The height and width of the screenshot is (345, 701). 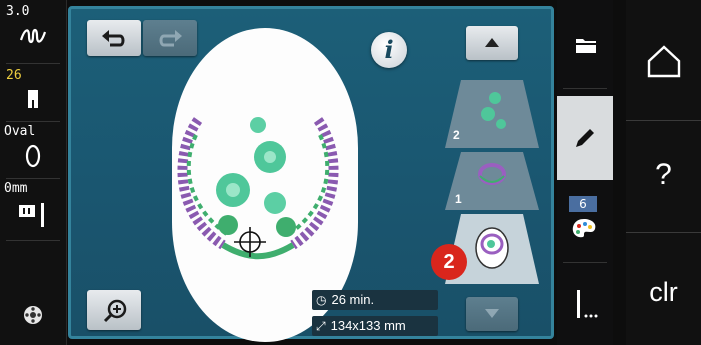 I want to click on arrow-up-icon, so click(x=492, y=42).